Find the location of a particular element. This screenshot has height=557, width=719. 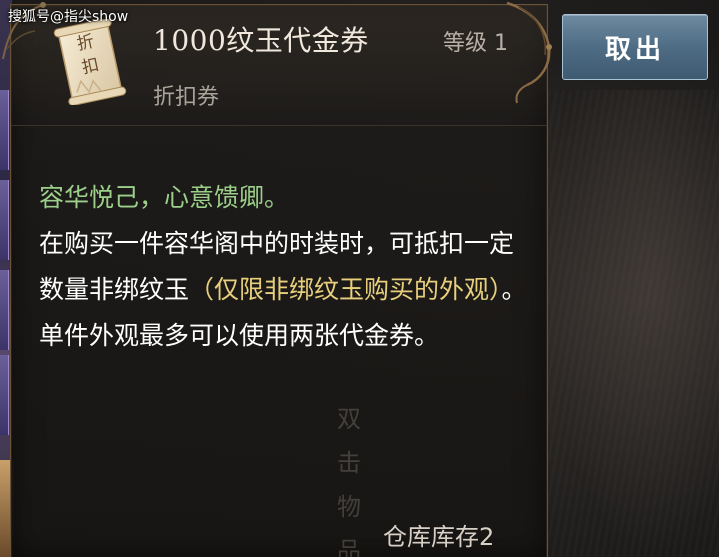

flavor-text: 容华悦己，心意馈卿。 is located at coordinates (164, 197).